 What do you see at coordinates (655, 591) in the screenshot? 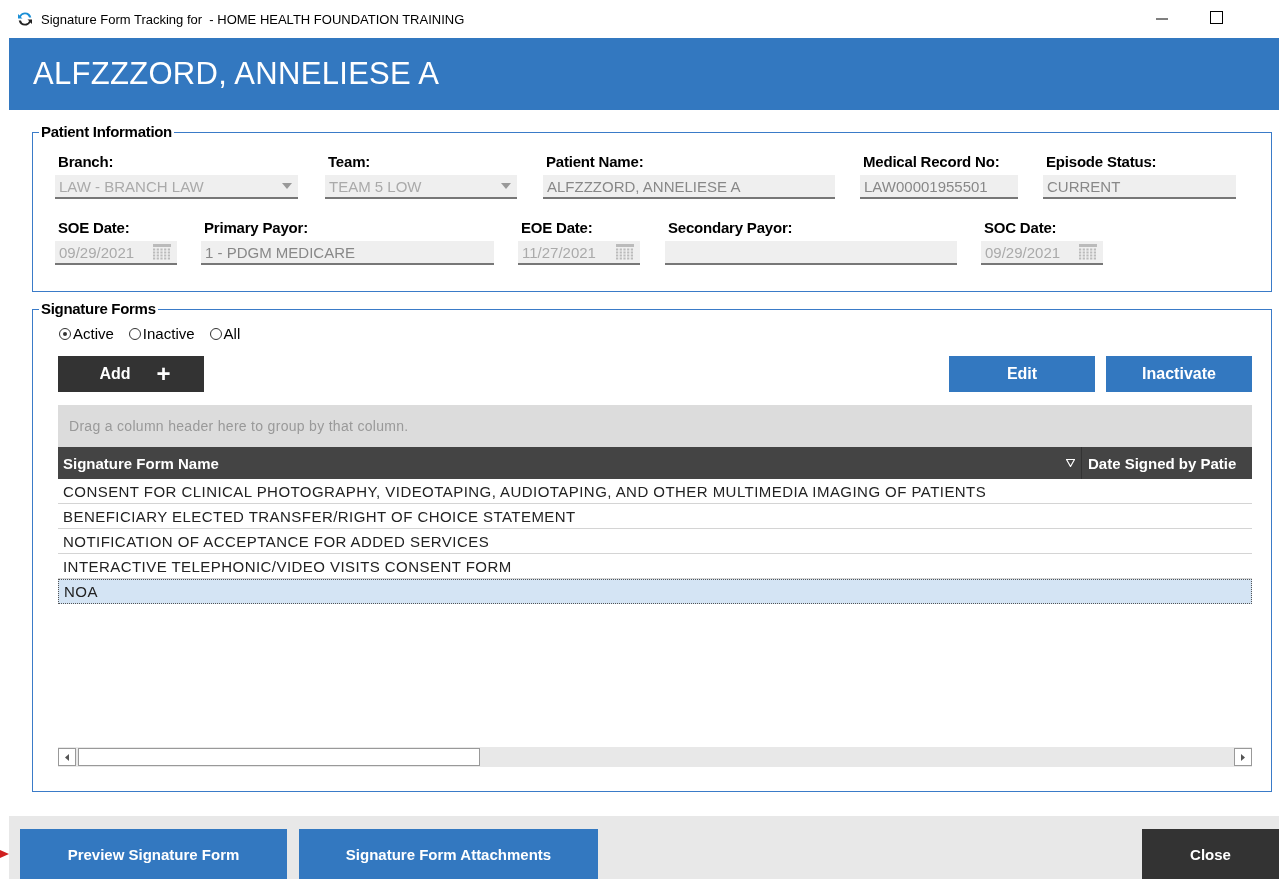
I see `table-row: NOA` at bounding box center [655, 591].